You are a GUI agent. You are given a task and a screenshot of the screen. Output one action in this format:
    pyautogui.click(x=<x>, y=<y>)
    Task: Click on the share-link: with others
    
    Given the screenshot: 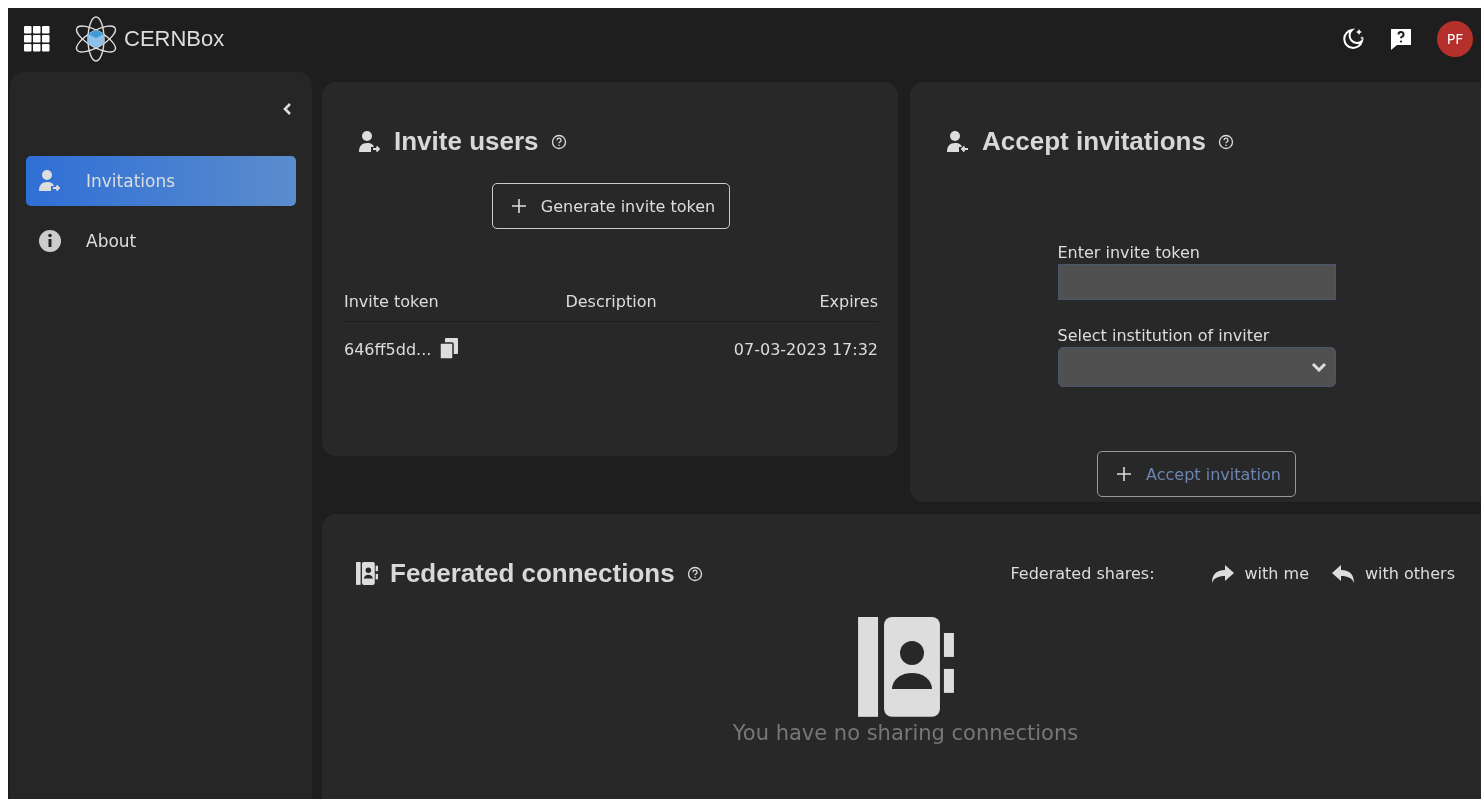 What is the action you would take?
    pyautogui.click(x=1393, y=573)
    